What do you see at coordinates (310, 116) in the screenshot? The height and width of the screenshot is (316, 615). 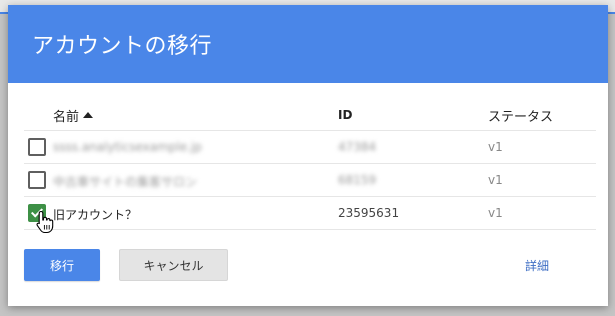 I see `table-header: 名前 ID ステータス` at bounding box center [310, 116].